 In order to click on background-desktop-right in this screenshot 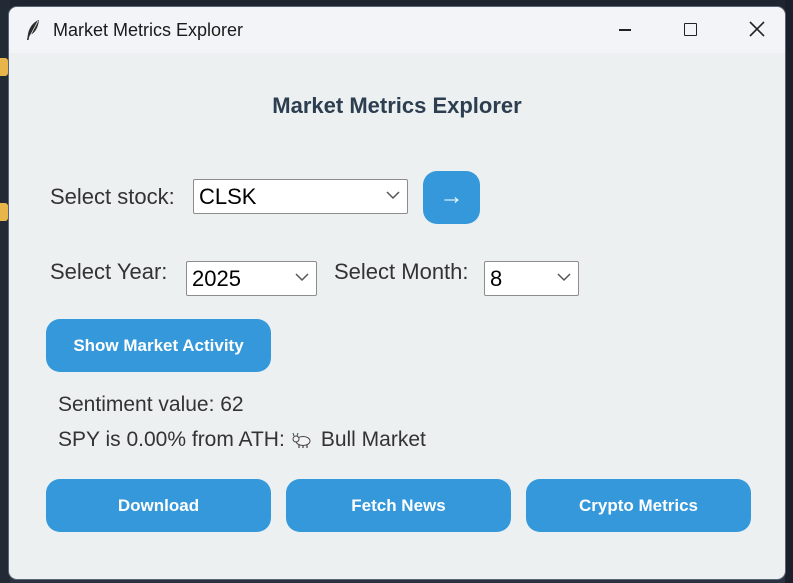, I will do `click(789, 291)`.